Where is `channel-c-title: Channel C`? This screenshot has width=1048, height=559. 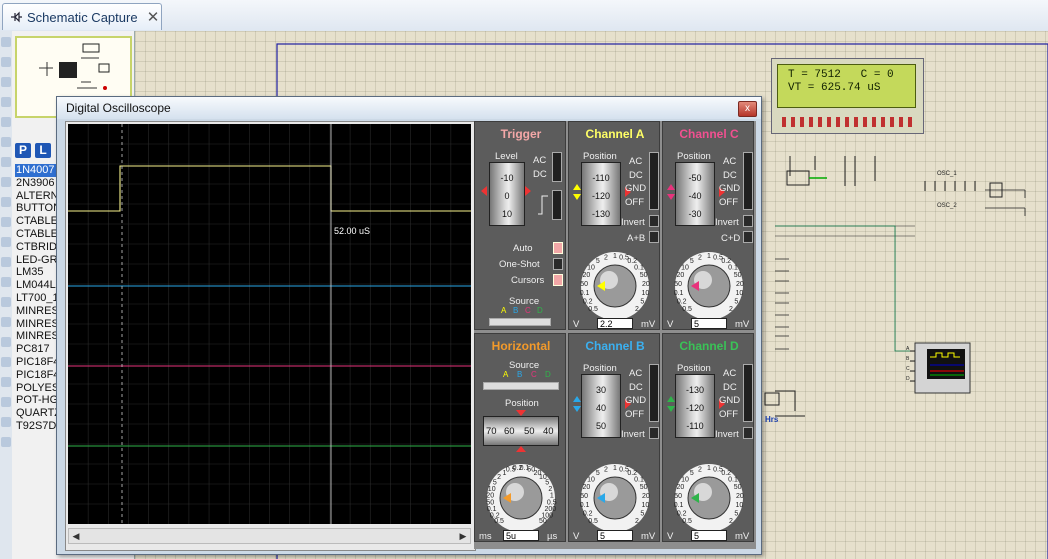
channel-c-title: Channel C is located at coordinates (709, 134).